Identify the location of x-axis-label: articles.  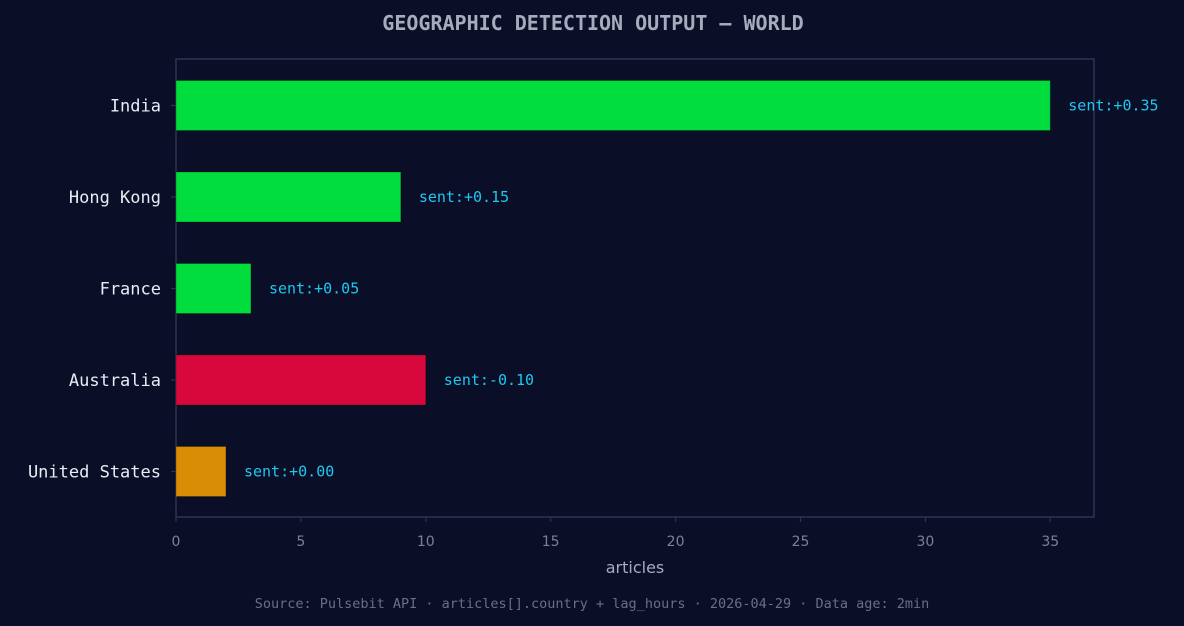
(635, 567).